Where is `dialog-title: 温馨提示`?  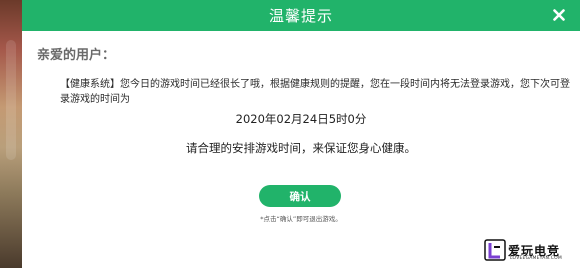 dialog-title: 温馨提示 is located at coordinates (300, 16).